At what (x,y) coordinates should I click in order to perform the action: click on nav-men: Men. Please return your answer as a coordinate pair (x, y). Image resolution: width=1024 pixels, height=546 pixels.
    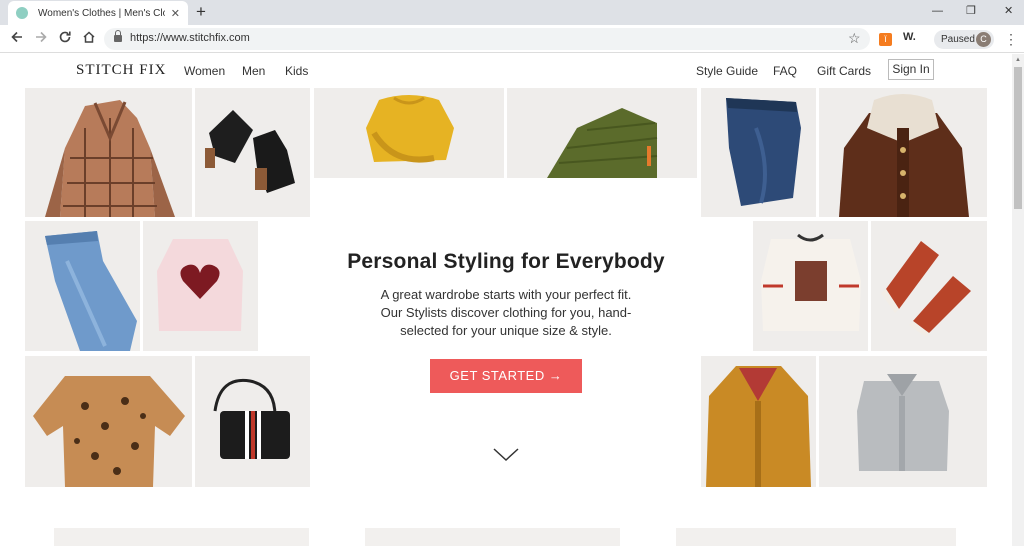
    Looking at the image, I should click on (253, 71).